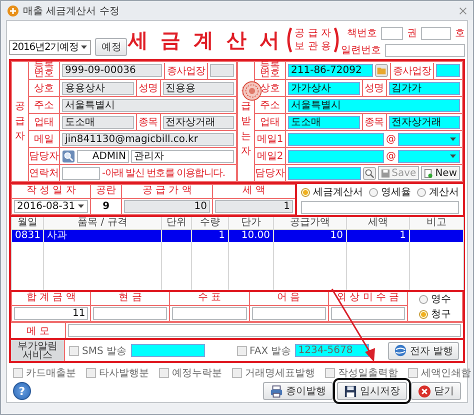 Image resolution: width=474 pixels, height=415 pixels. Describe the element at coordinates (238, 236) in the screenshot. I see `table-row: 0831 사과 1 10.00 10 1` at that location.